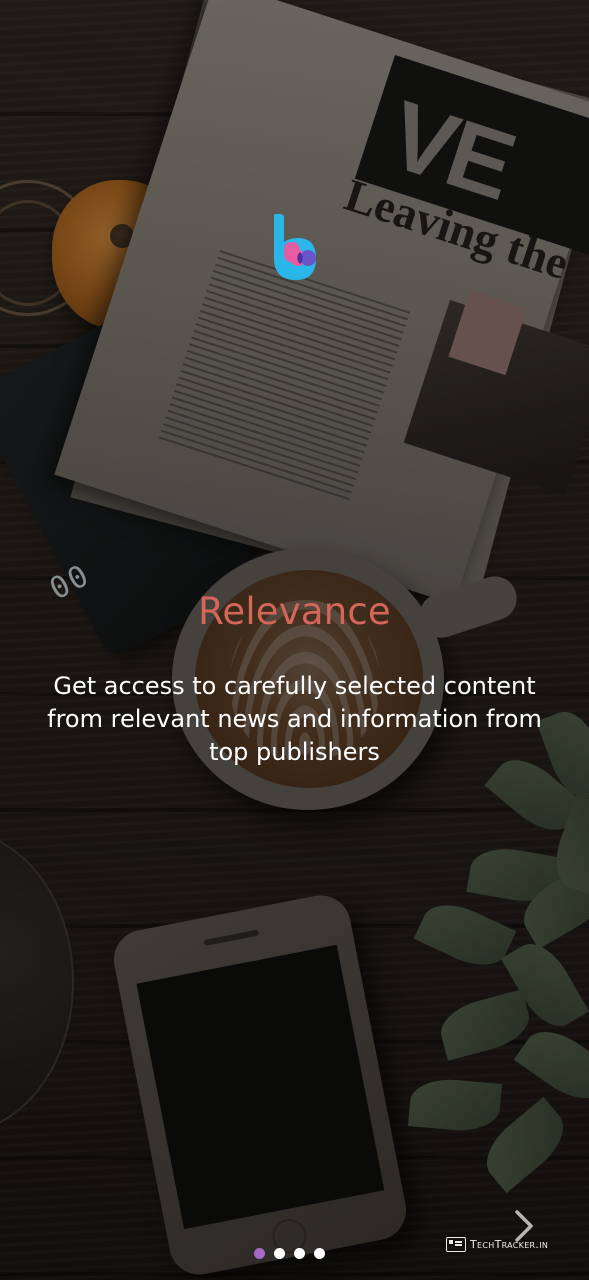  What do you see at coordinates (294, 611) in the screenshot?
I see `onboarding-title: Relevance` at bounding box center [294, 611].